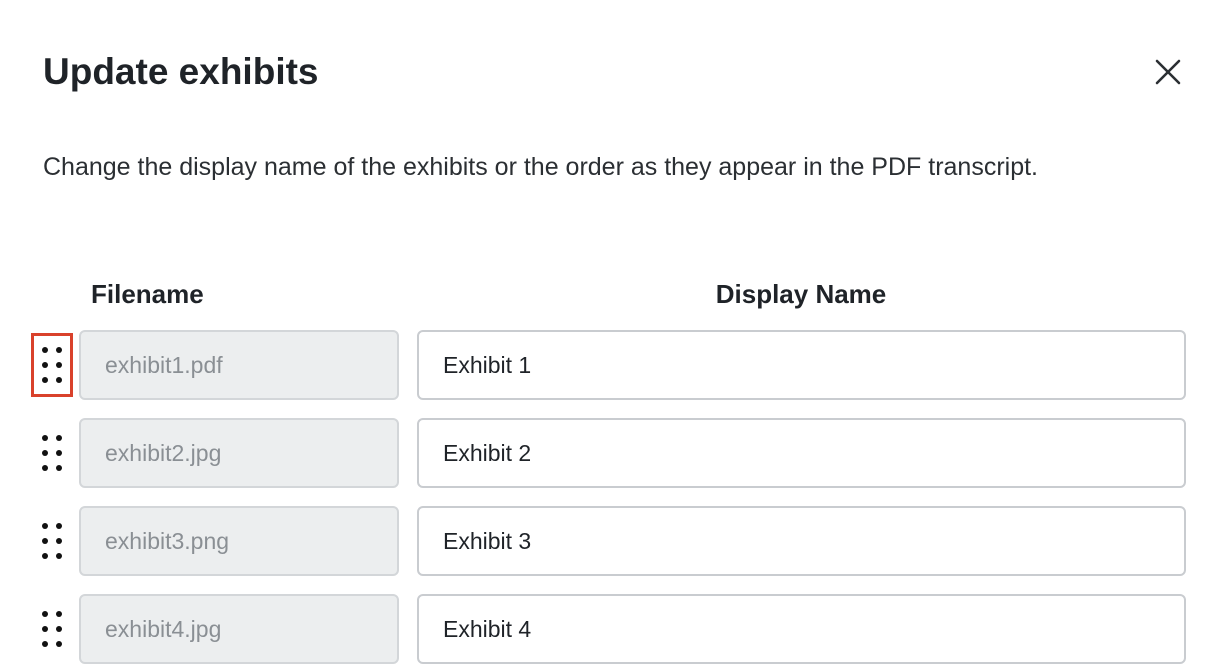 This screenshot has height=670, width=1226. What do you see at coordinates (239, 453) in the screenshot?
I see `filename-field: exhibit2.jpg` at bounding box center [239, 453].